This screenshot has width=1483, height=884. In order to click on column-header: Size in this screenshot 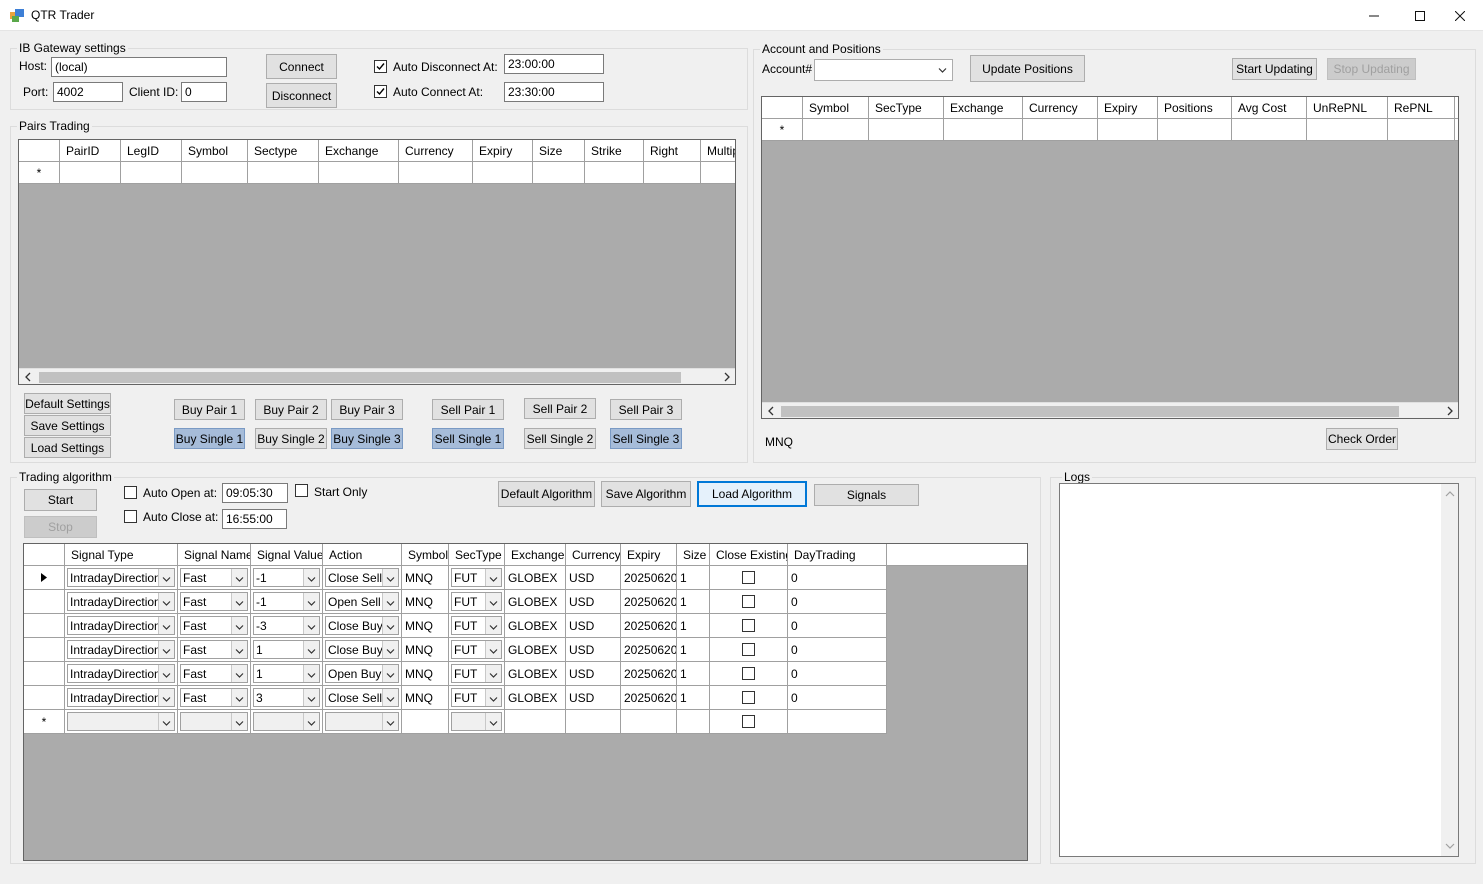, I will do `click(693, 554)`.